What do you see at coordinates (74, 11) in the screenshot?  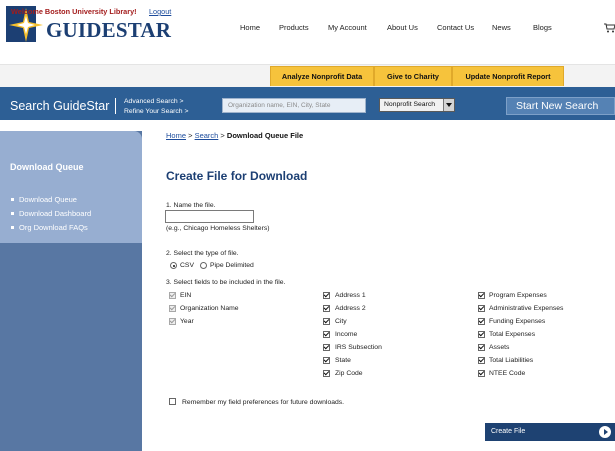 I see `welcome-message: Welcome Boston University Library!` at bounding box center [74, 11].